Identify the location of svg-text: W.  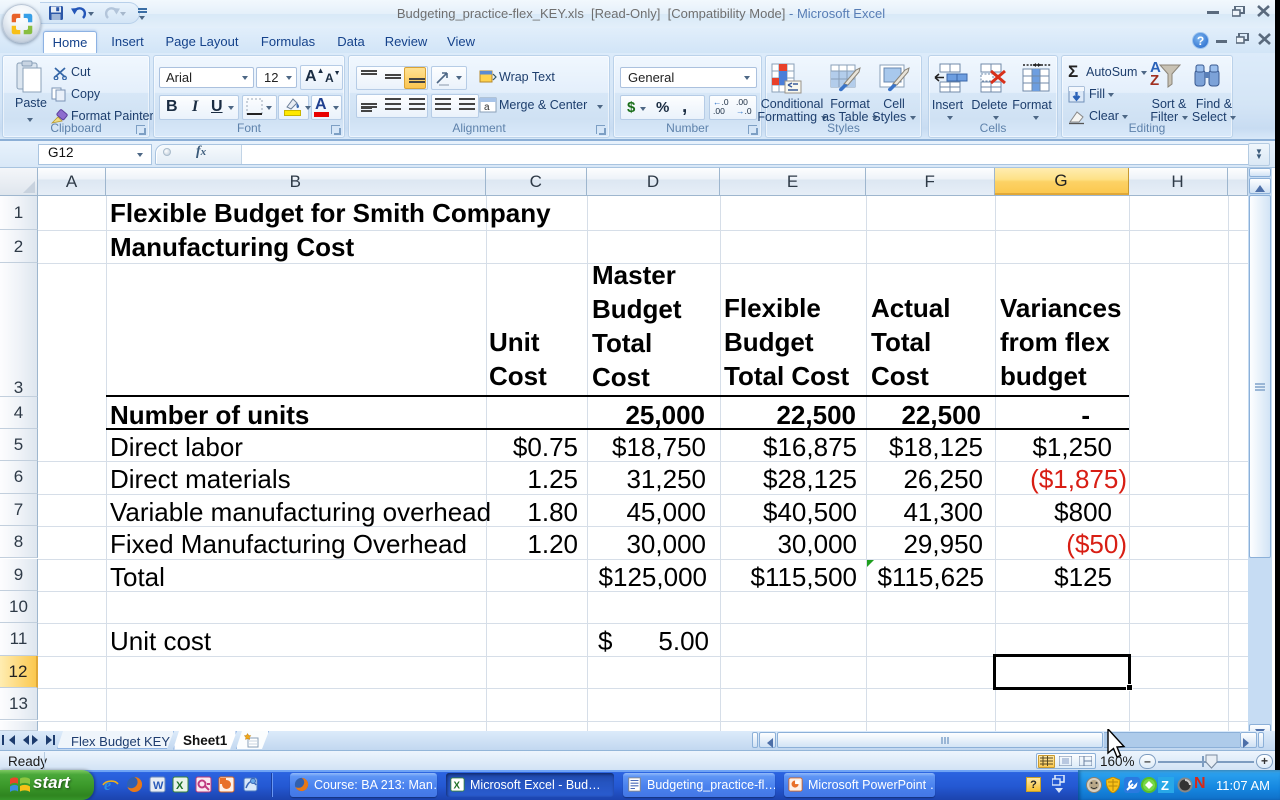
(158, 786).